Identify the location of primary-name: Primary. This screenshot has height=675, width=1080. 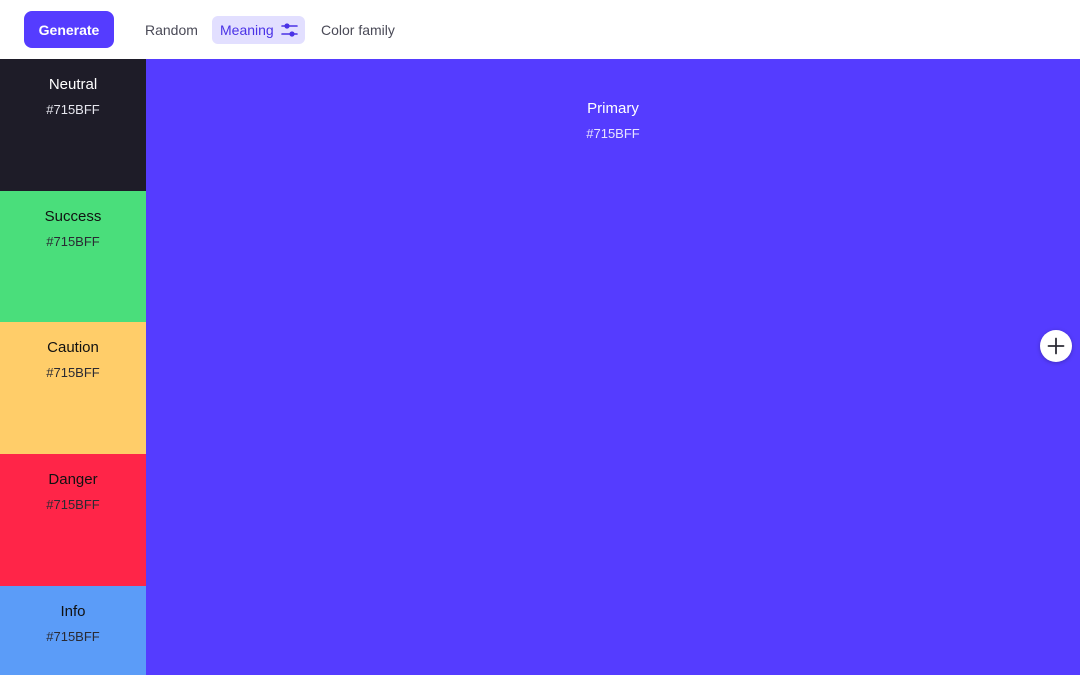
(613, 108).